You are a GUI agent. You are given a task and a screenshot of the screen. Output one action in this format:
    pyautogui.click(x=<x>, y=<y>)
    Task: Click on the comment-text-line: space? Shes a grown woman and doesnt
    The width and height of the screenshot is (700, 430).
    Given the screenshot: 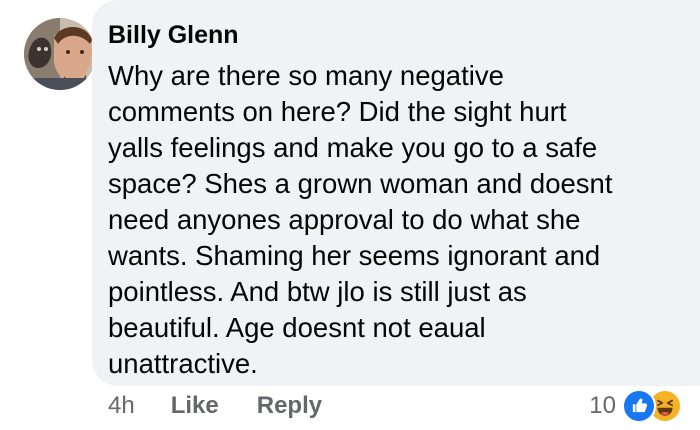 What is the action you would take?
    pyautogui.click(x=360, y=183)
    